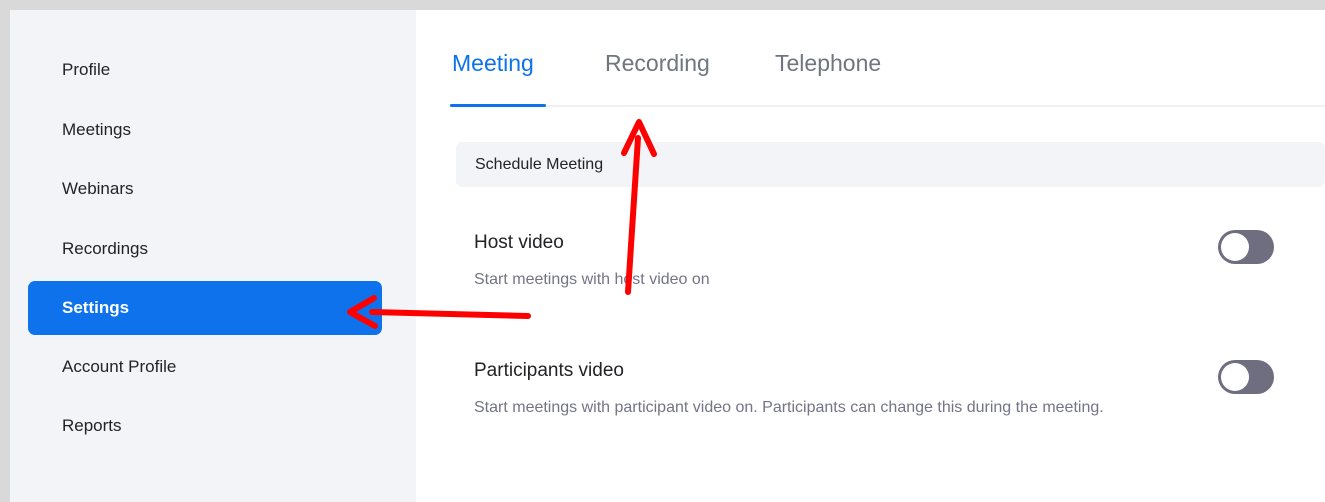 This screenshot has height=502, width=1325. What do you see at coordinates (205, 308) in the screenshot?
I see `sidebar-item-settings: Settings` at bounding box center [205, 308].